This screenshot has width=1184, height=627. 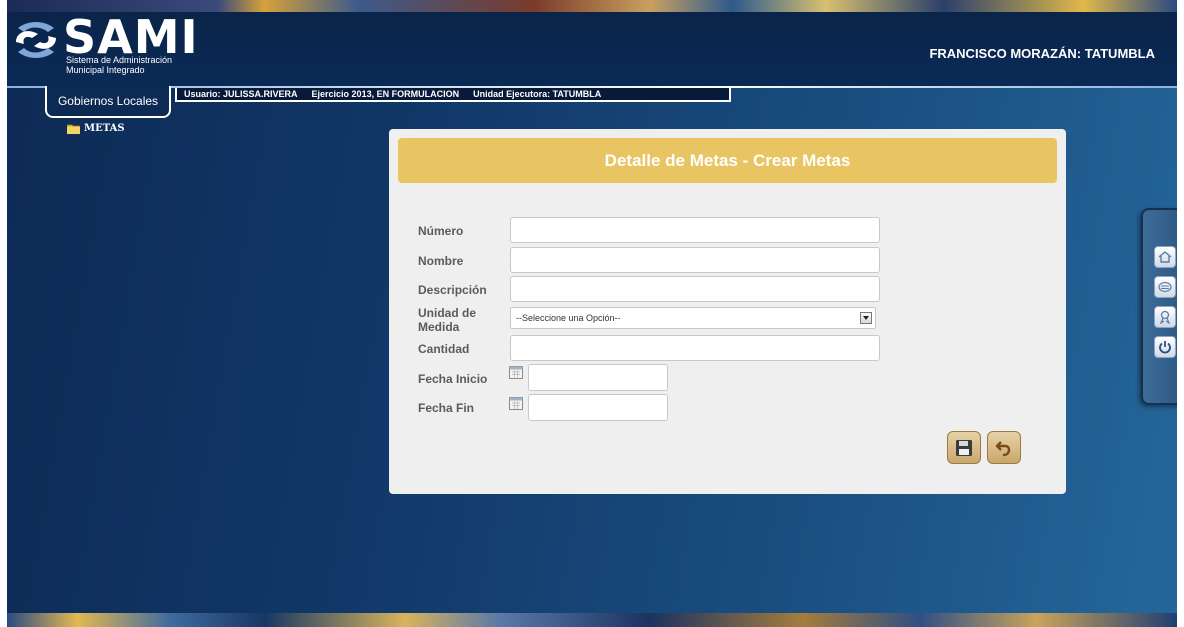 I want to click on fecha-inicio-input, so click(x=598, y=377).